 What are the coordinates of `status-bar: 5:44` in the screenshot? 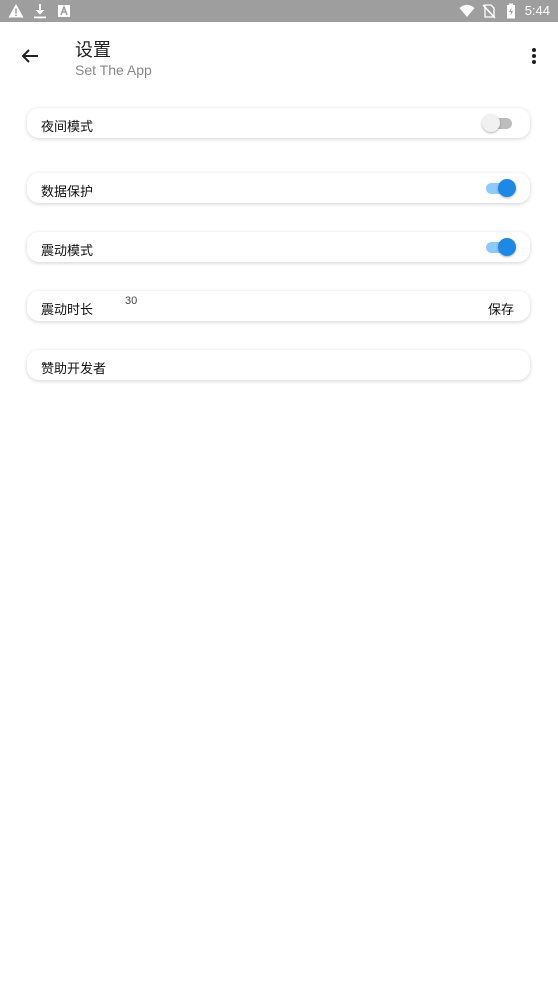 It's located at (279, 11).